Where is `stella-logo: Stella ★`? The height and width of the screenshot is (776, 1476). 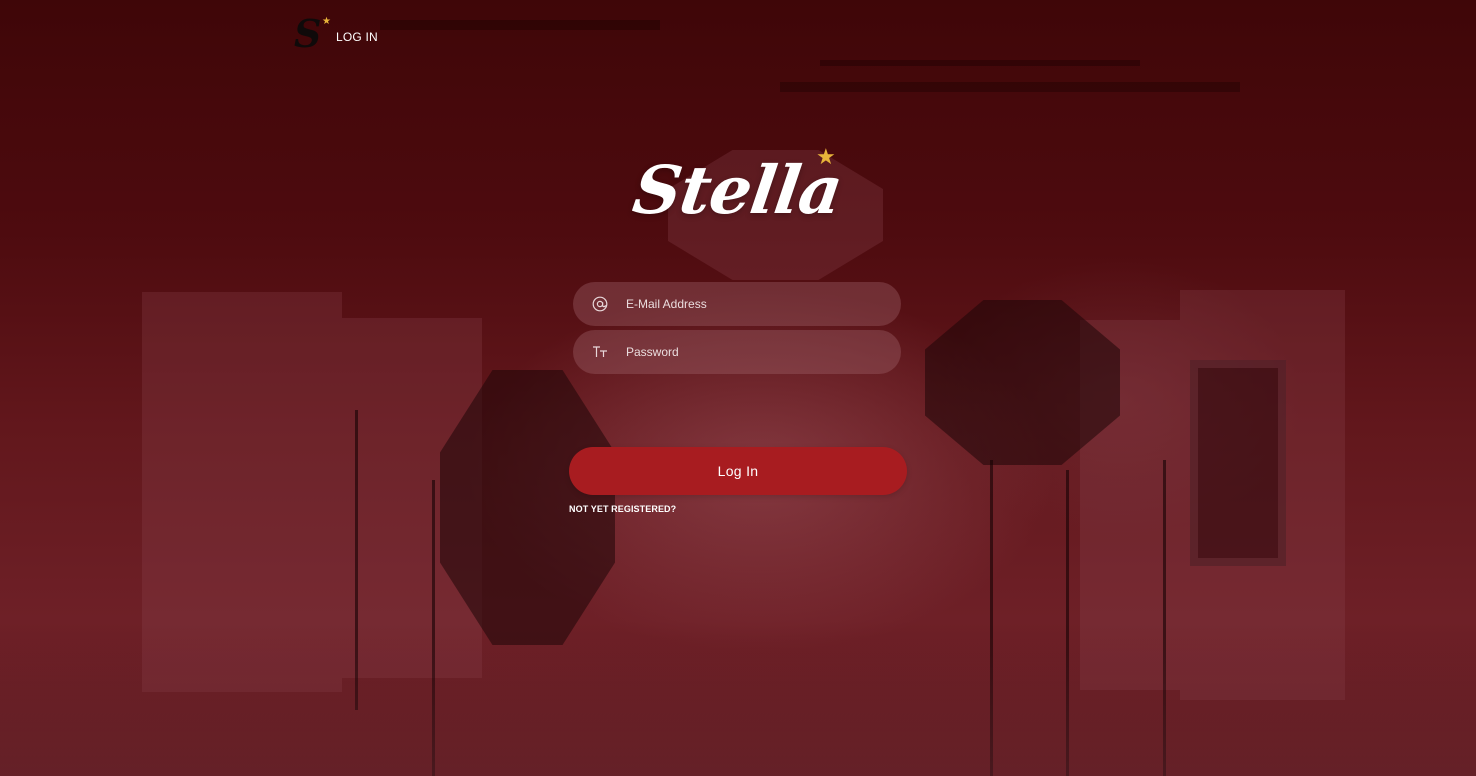
stella-logo: Stella ★ is located at coordinates (738, 190).